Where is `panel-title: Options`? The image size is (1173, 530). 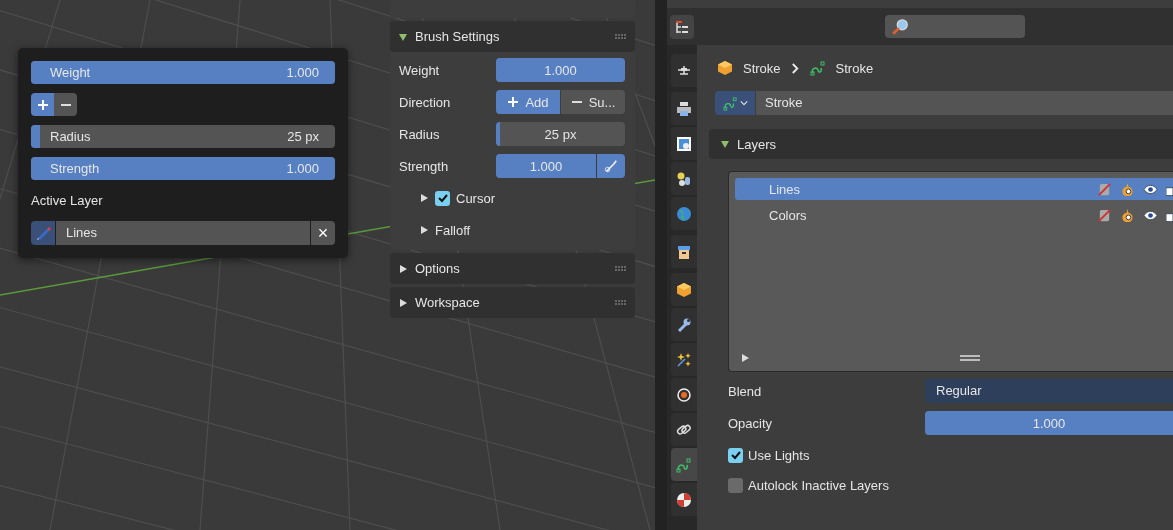 panel-title: Options is located at coordinates (438, 268).